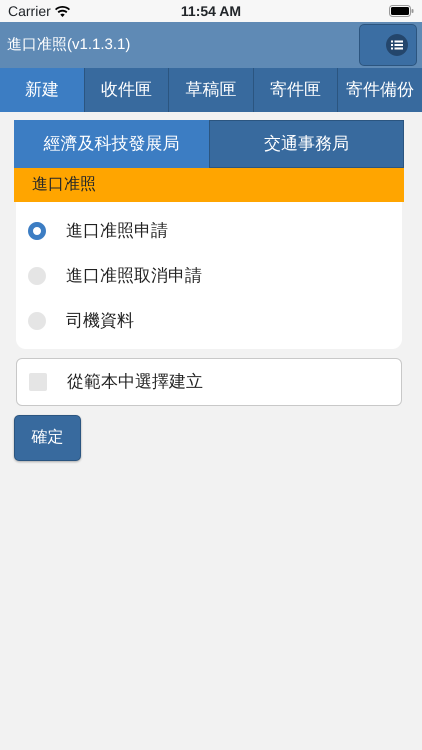 This screenshot has width=422, height=750. What do you see at coordinates (211, 11) in the screenshot?
I see `clock-time: 11:54 AM` at bounding box center [211, 11].